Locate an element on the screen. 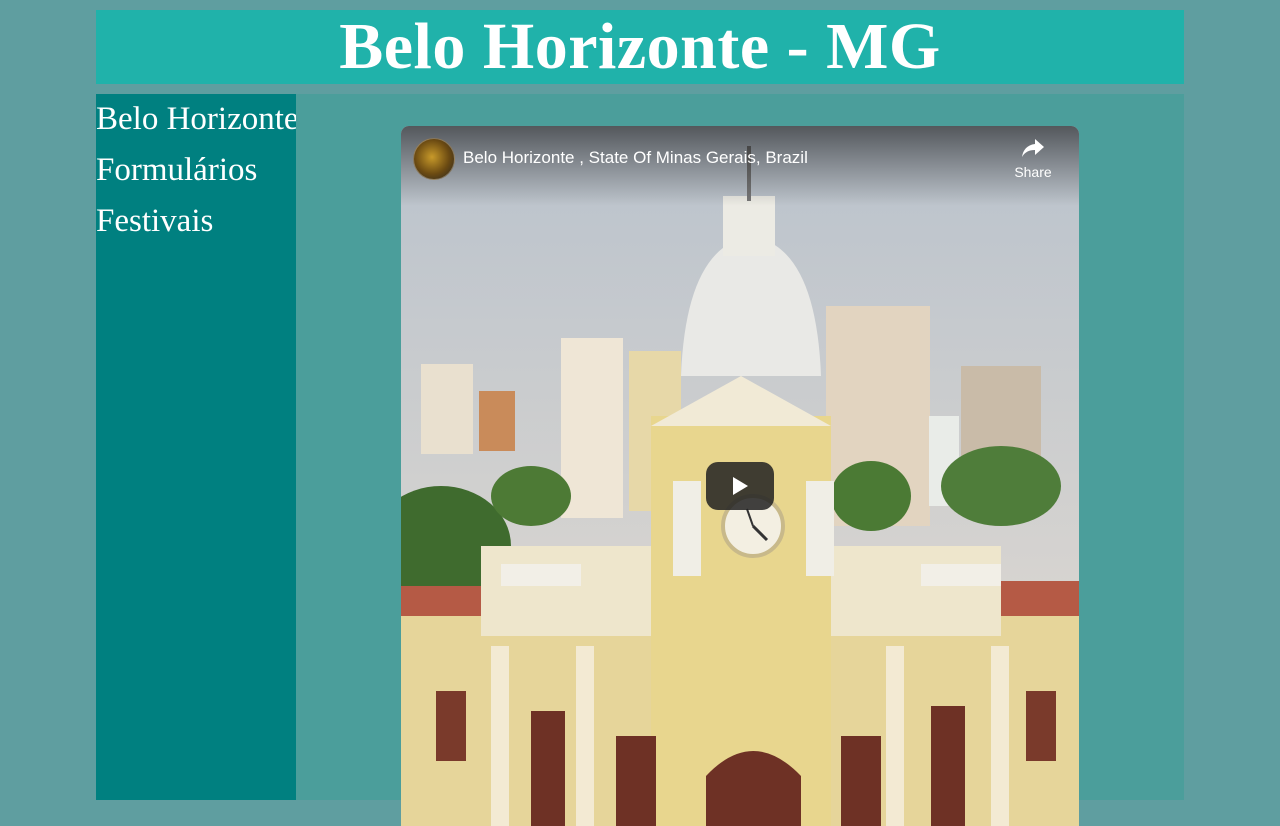 This screenshot has width=1280, height=826. share-button: Share is located at coordinates (1033, 159).